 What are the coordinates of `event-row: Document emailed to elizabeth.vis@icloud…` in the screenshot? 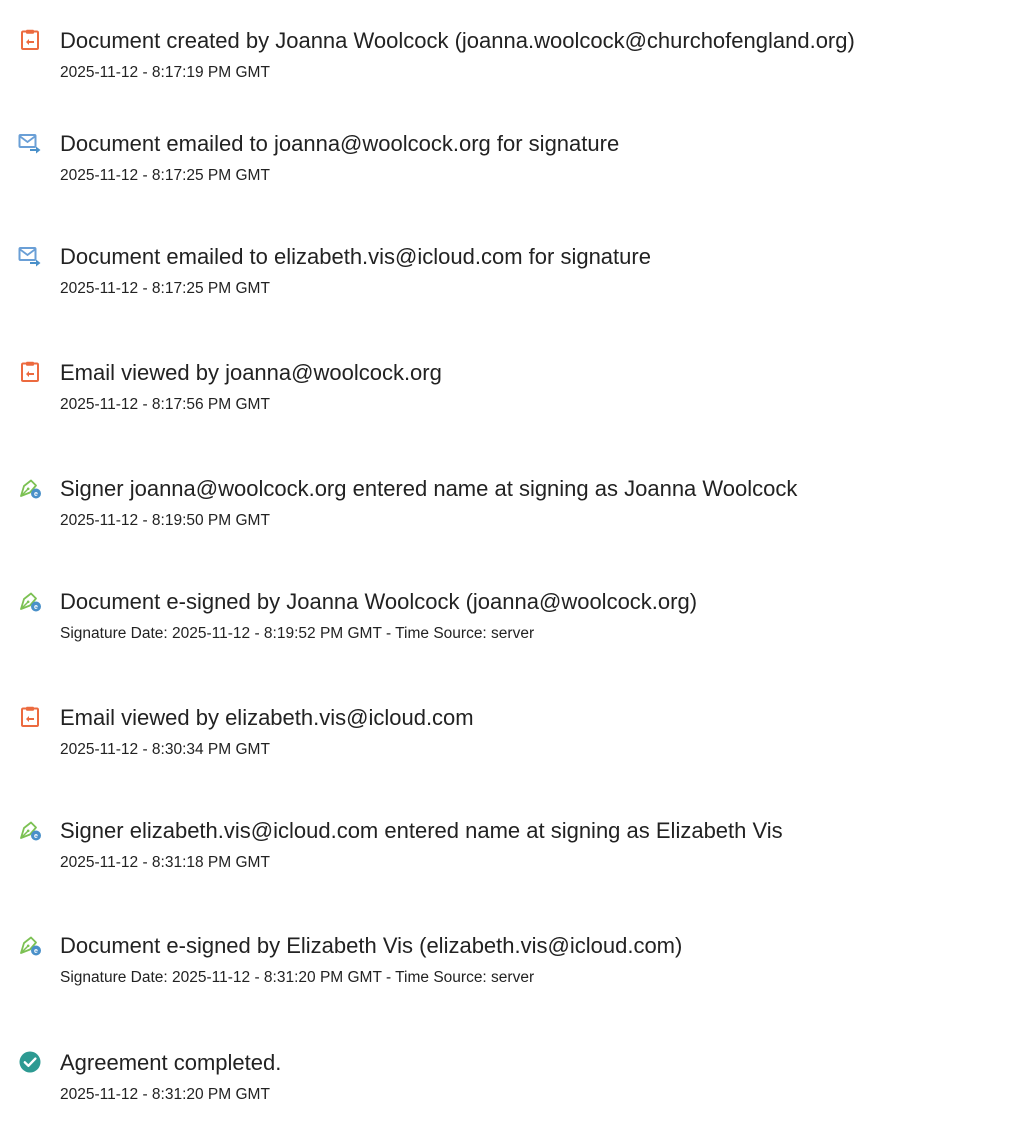 It's located at (511, 284).